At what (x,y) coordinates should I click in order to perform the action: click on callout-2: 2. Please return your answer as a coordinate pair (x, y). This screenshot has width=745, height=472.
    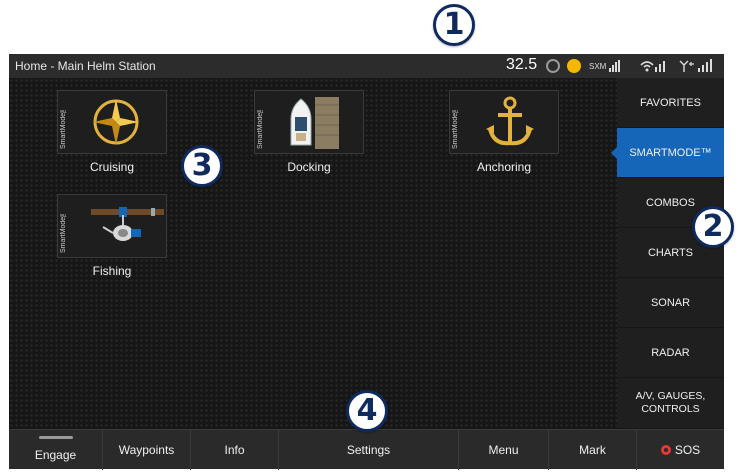
    Looking at the image, I should click on (713, 227).